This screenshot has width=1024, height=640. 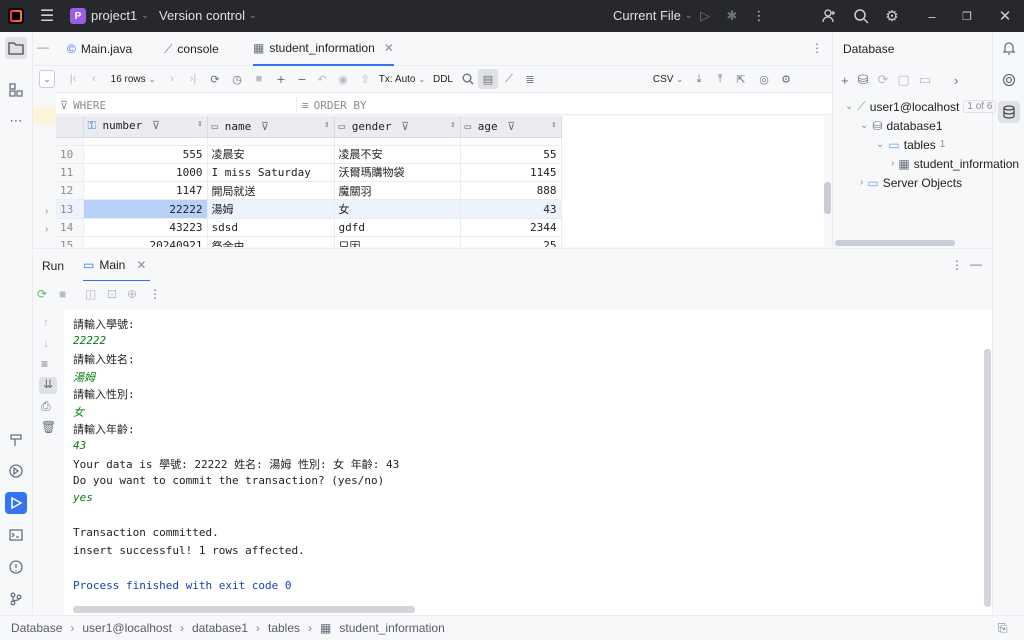 What do you see at coordinates (48, 427) in the screenshot?
I see `clear-trash-icon: 🗑` at bounding box center [48, 427].